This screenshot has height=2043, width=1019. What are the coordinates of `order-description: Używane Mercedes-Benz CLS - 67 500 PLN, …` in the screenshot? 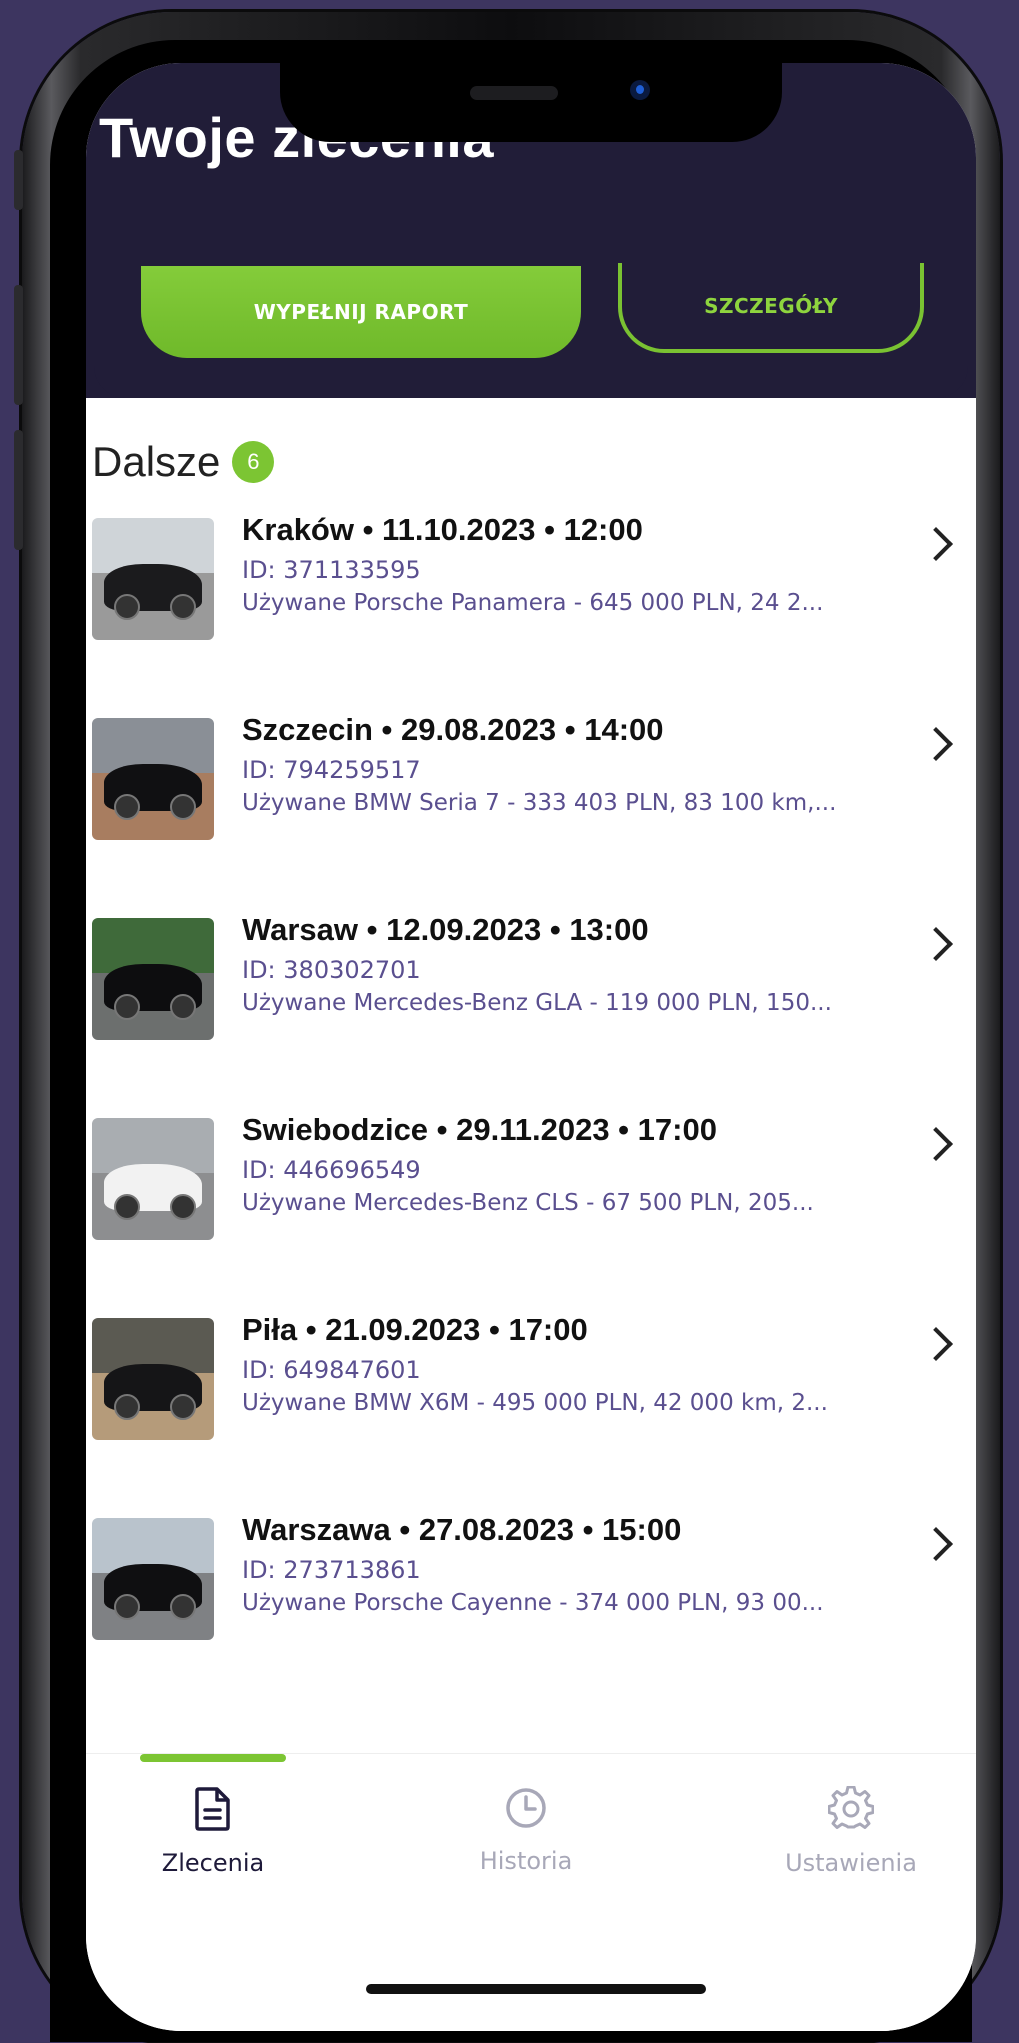 It's located at (528, 1203).